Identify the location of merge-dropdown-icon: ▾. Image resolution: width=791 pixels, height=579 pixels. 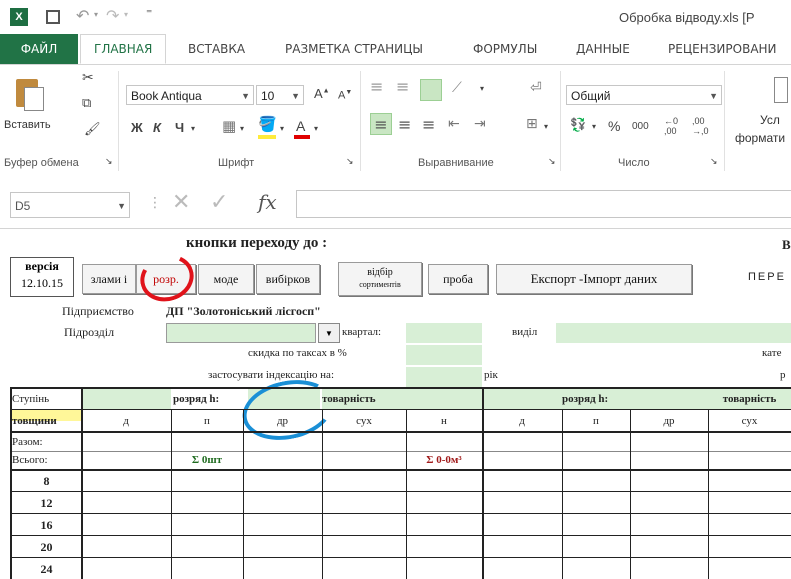
(546, 127).